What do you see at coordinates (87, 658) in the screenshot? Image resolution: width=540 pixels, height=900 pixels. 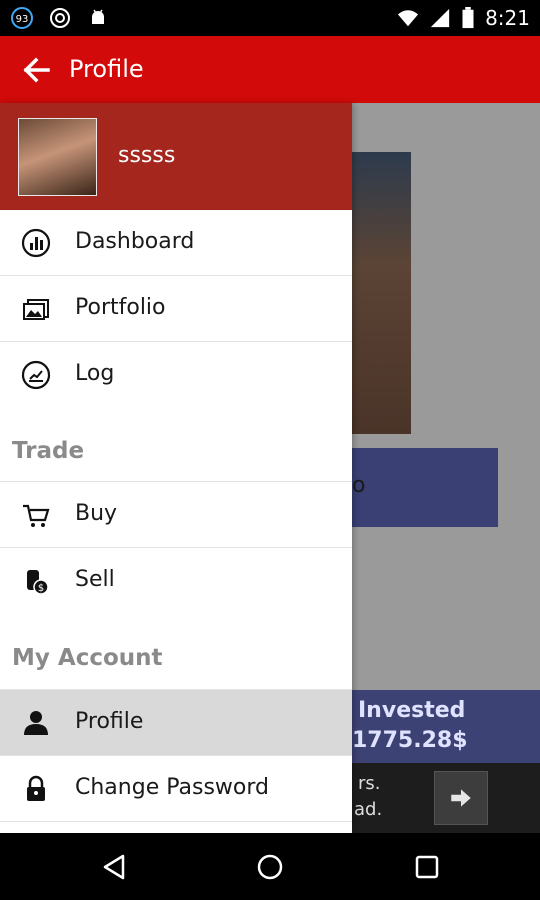 I see `section-header-my-account: My Account` at bounding box center [87, 658].